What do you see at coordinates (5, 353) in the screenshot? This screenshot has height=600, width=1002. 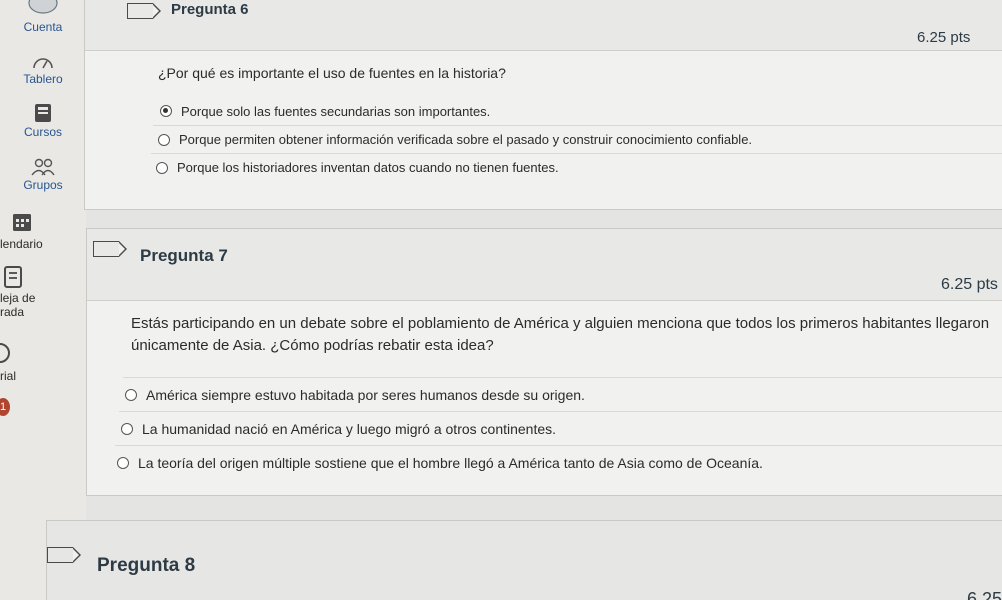 I see `history-icon` at bounding box center [5, 353].